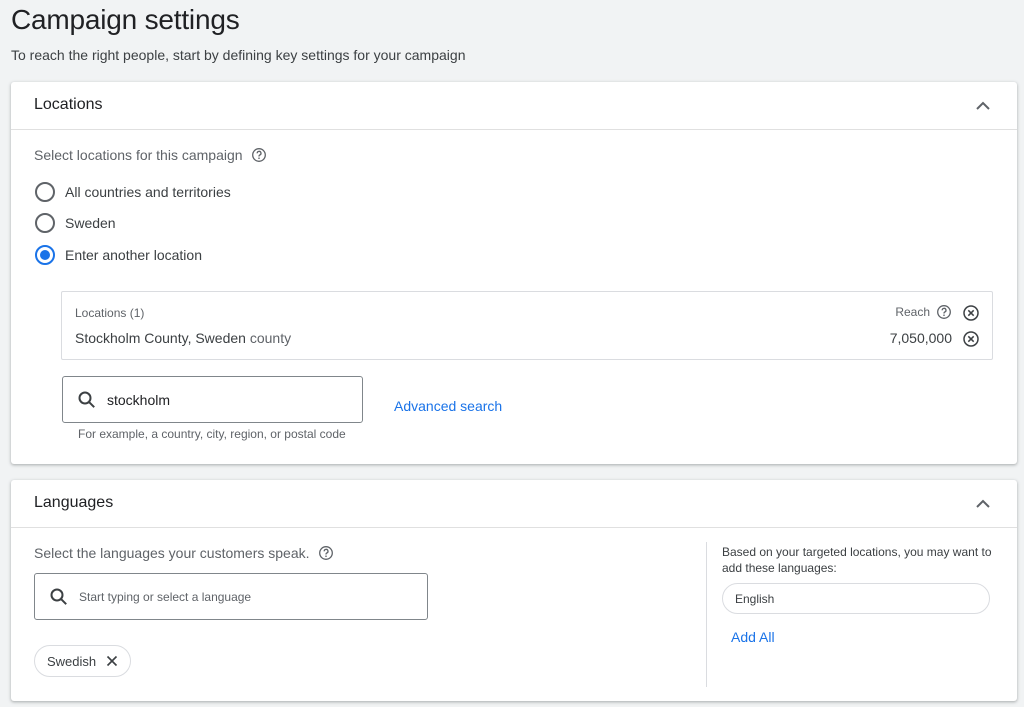  I want to click on location-item-name: Stockholm County, Sweden county, so click(183, 338).